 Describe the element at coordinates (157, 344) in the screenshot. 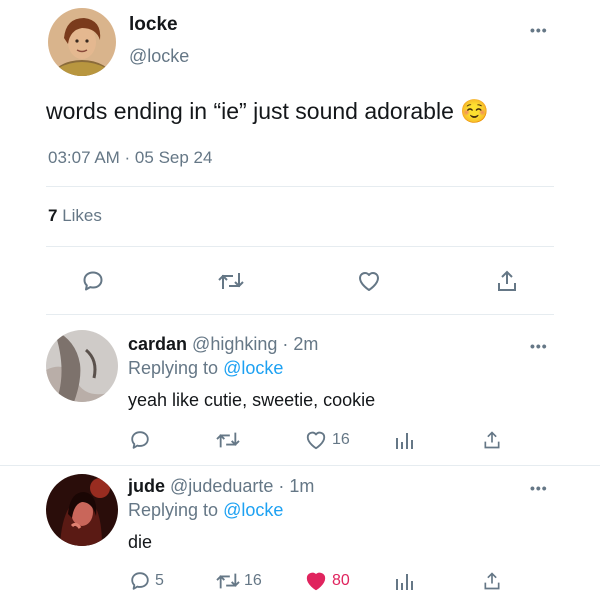

I see `reply-display-name: cardan` at that location.